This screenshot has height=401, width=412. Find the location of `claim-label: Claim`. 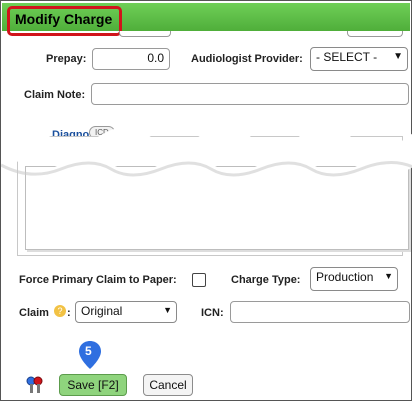

claim-label: Claim is located at coordinates (34, 313).